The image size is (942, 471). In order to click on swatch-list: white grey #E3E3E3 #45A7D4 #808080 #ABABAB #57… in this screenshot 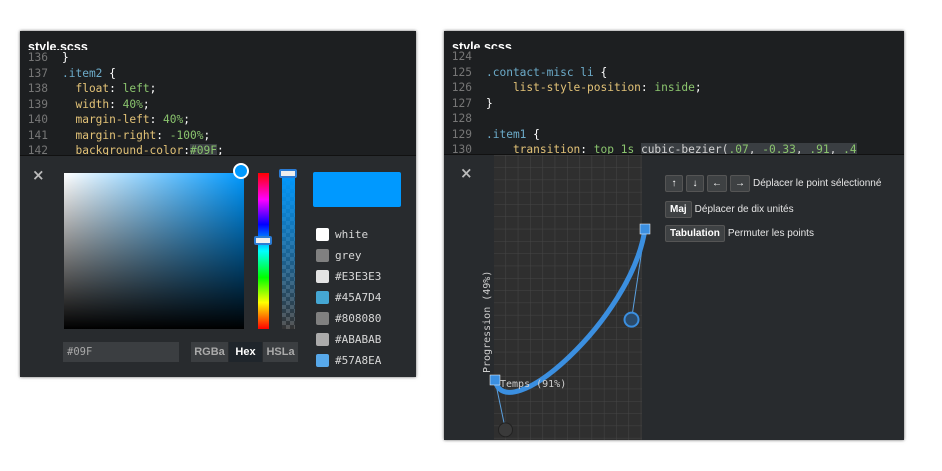, I will do `click(348, 297)`.